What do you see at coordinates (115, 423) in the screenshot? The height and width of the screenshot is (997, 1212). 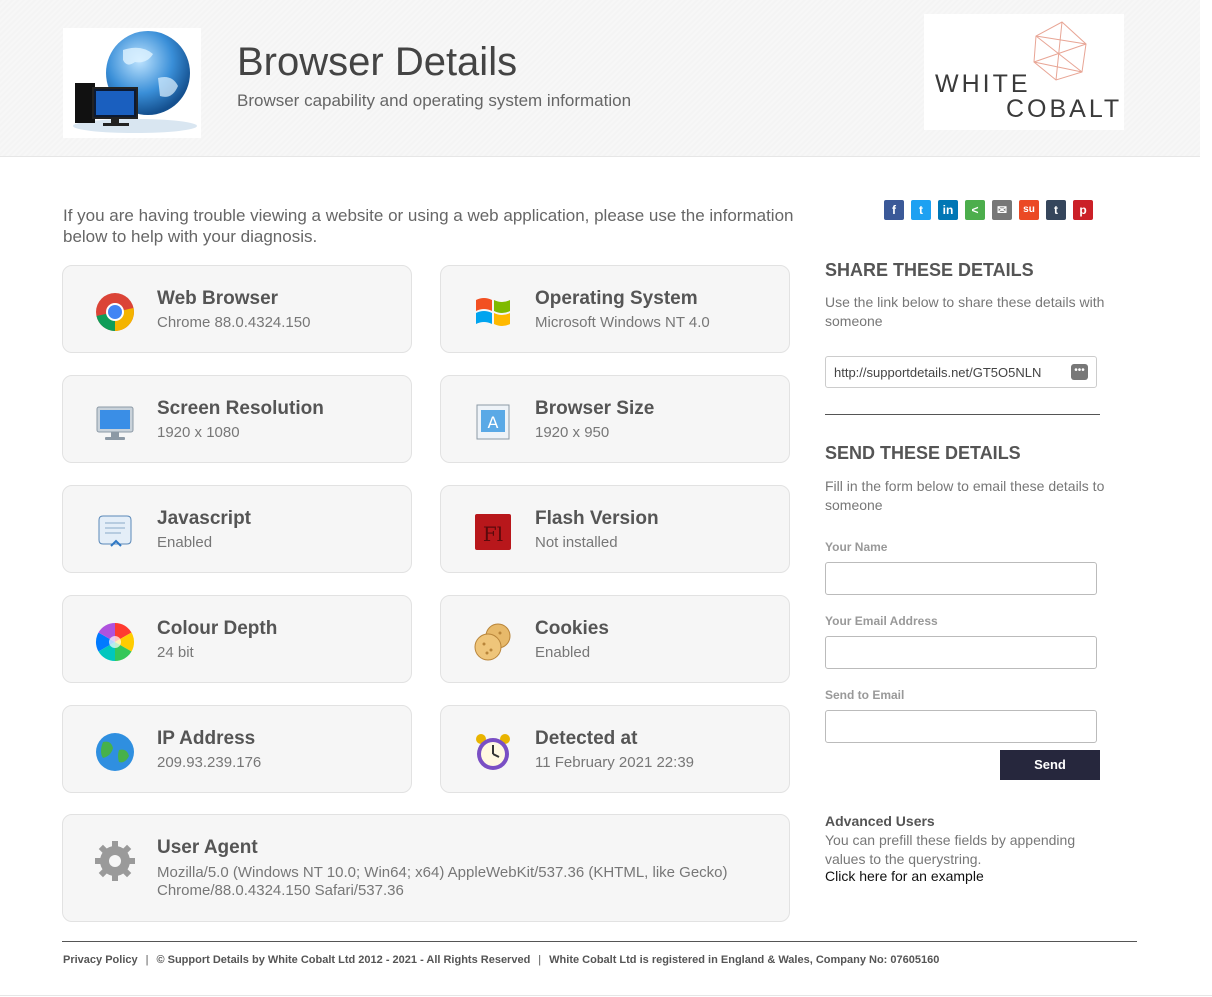 I see `monitor-icon` at bounding box center [115, 423].